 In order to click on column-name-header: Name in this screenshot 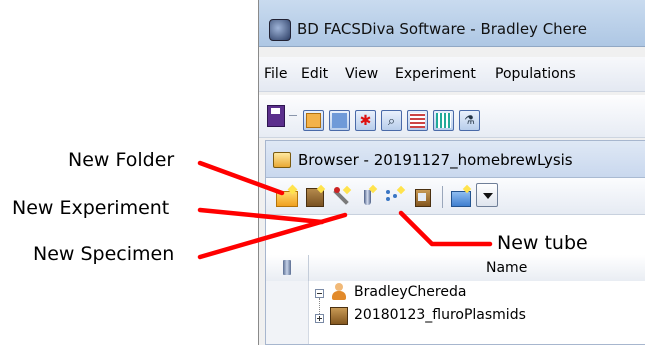, I will do `click(506, 268)`.